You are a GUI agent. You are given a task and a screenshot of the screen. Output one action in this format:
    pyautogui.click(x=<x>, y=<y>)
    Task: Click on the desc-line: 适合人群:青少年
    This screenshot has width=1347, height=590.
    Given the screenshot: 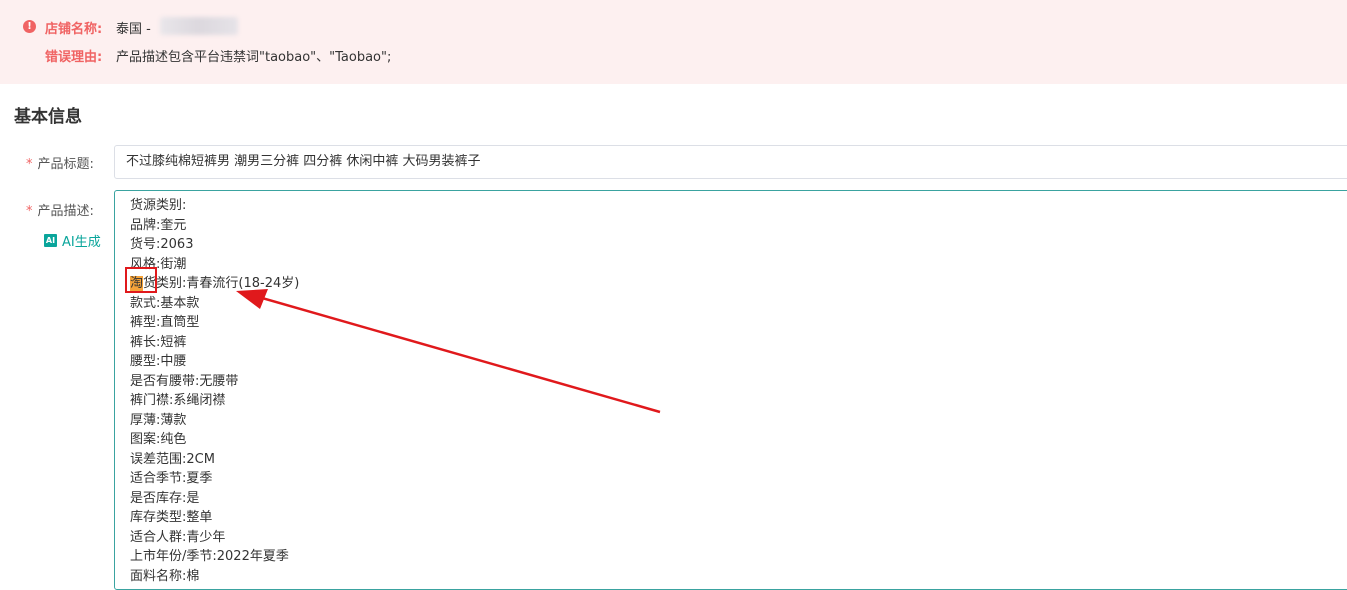 What is the action you would take?
    pyautogui.click(x=178, y=537)
    